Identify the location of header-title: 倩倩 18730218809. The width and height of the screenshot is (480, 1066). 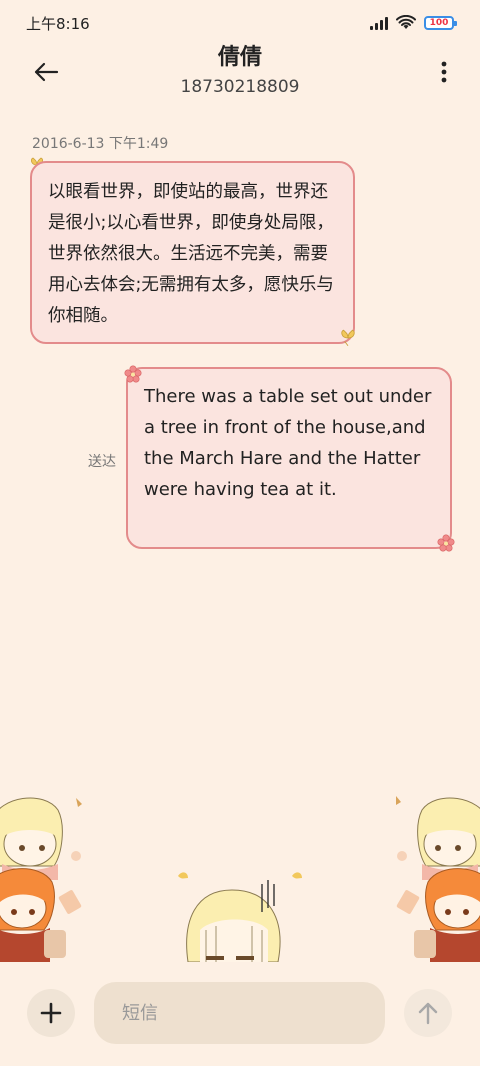
(240, 71).